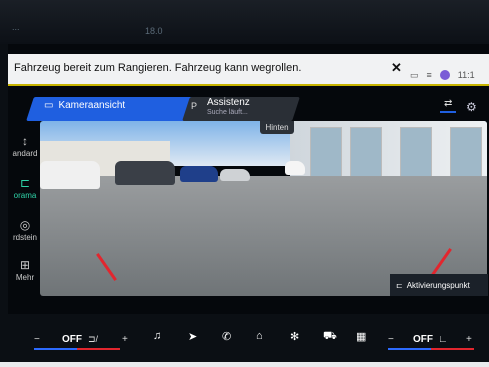 The height and width of the screenshot is (367, 489). Describe the element at coordinates (469, 339) in the screenshot. I see `right-plus-button: +` at that location.